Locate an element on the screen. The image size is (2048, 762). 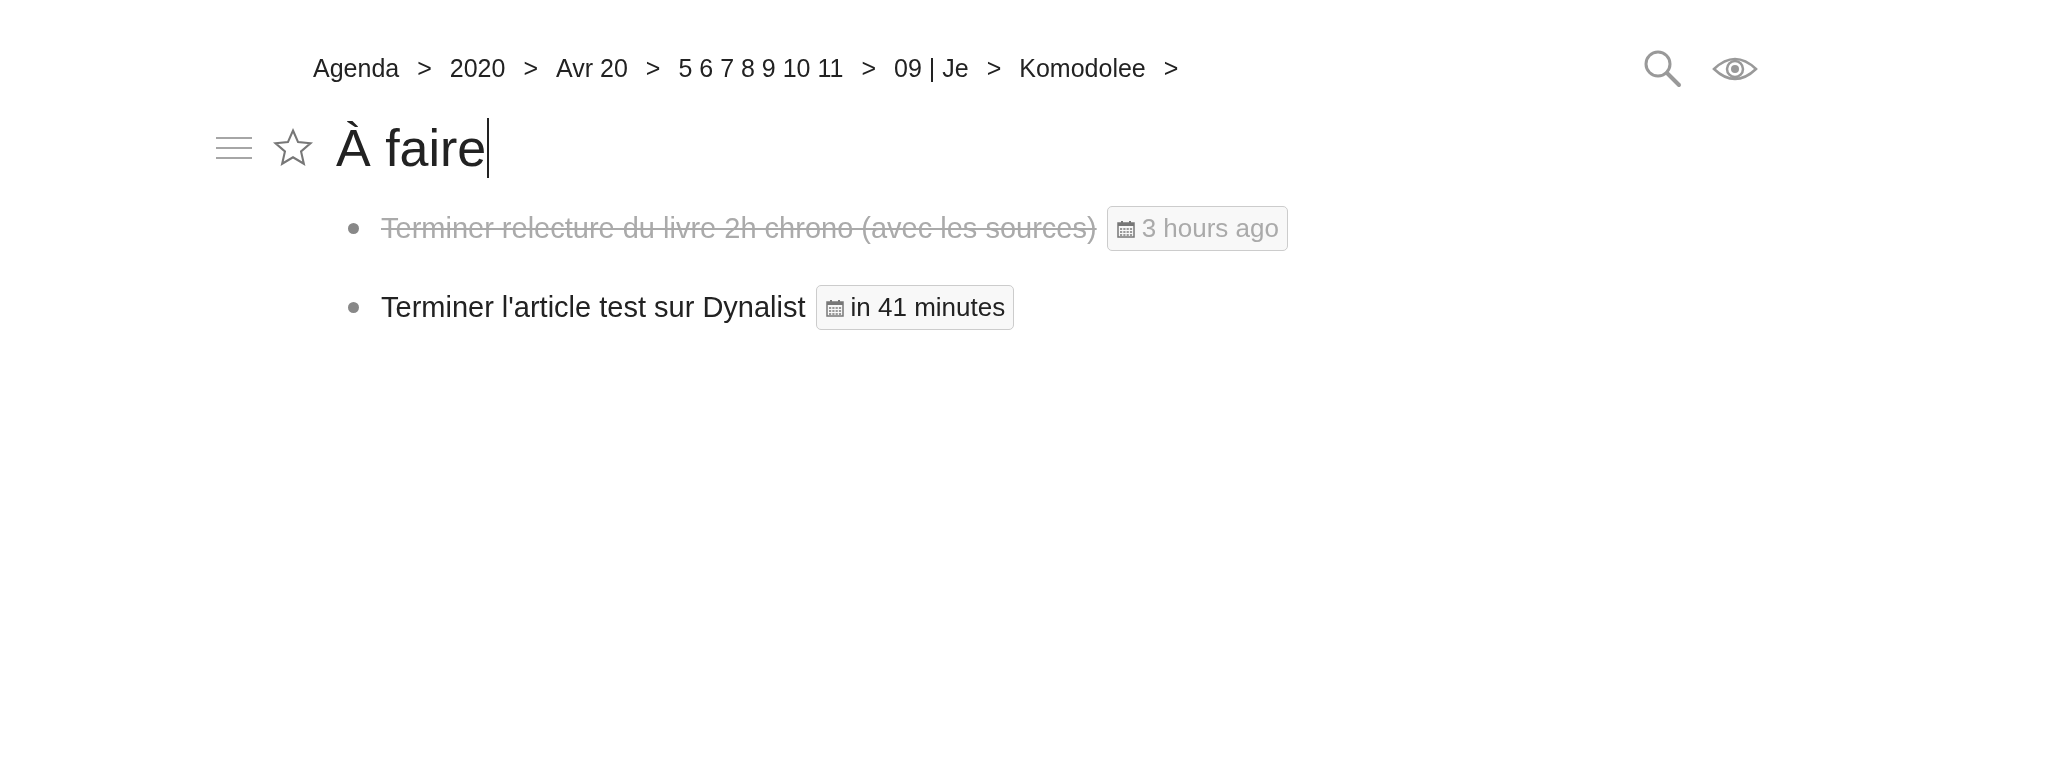
item-text: Terminer l'article test sur Dynalist is located at coordinates (593, 307).